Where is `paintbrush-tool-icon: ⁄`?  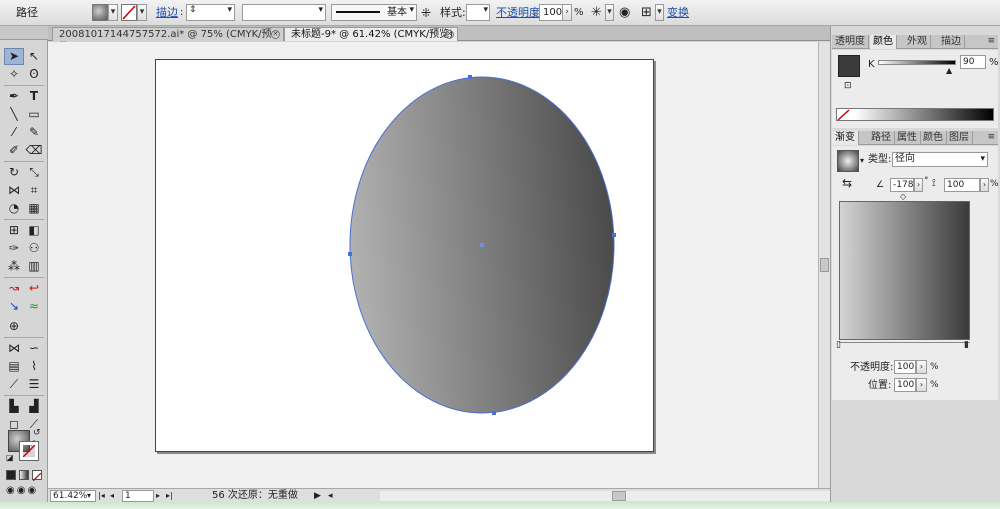 paintbrush-tool-icon: ⁄ is located at coordinates (14, 132).